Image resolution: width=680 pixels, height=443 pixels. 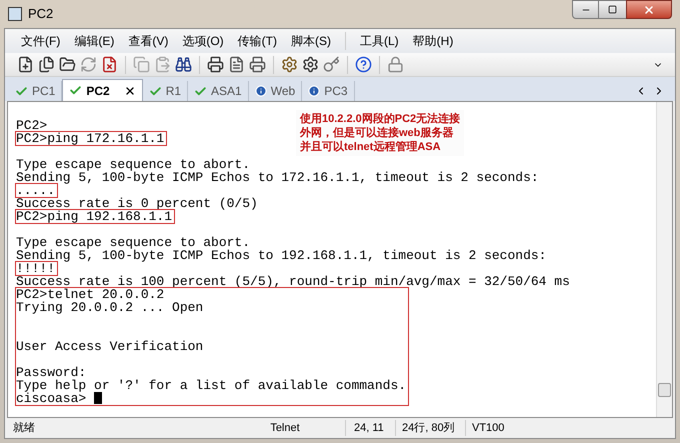 I want to click on menu-item: 选项(O), so click(x=203, y=41).